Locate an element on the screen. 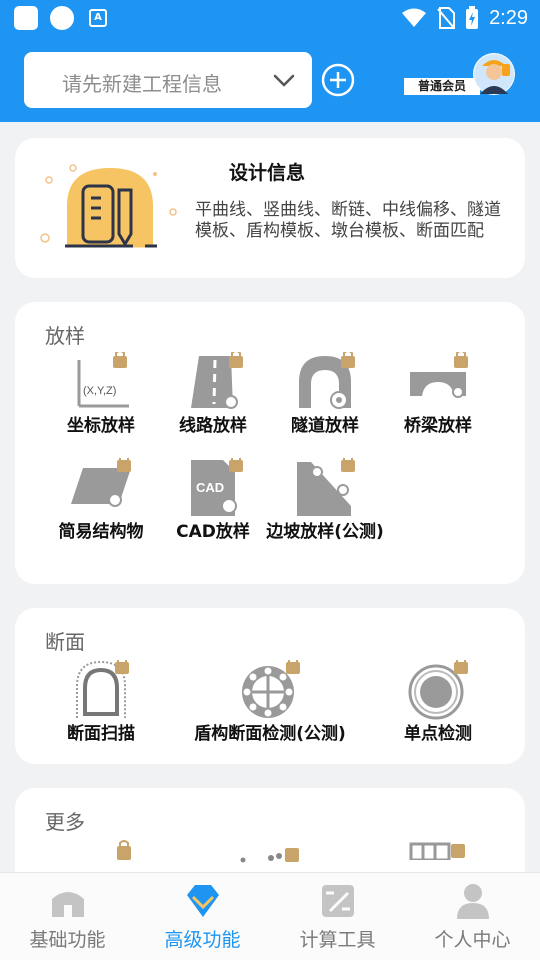 This screenshot has width=540, height=960. project-selector: 请先新建工程信息 is located at coordinates (168, 80).